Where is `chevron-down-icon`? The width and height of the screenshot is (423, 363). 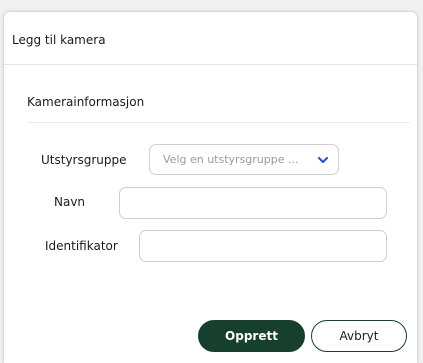 chevron-down-icon is located at coordinates (323, 160).